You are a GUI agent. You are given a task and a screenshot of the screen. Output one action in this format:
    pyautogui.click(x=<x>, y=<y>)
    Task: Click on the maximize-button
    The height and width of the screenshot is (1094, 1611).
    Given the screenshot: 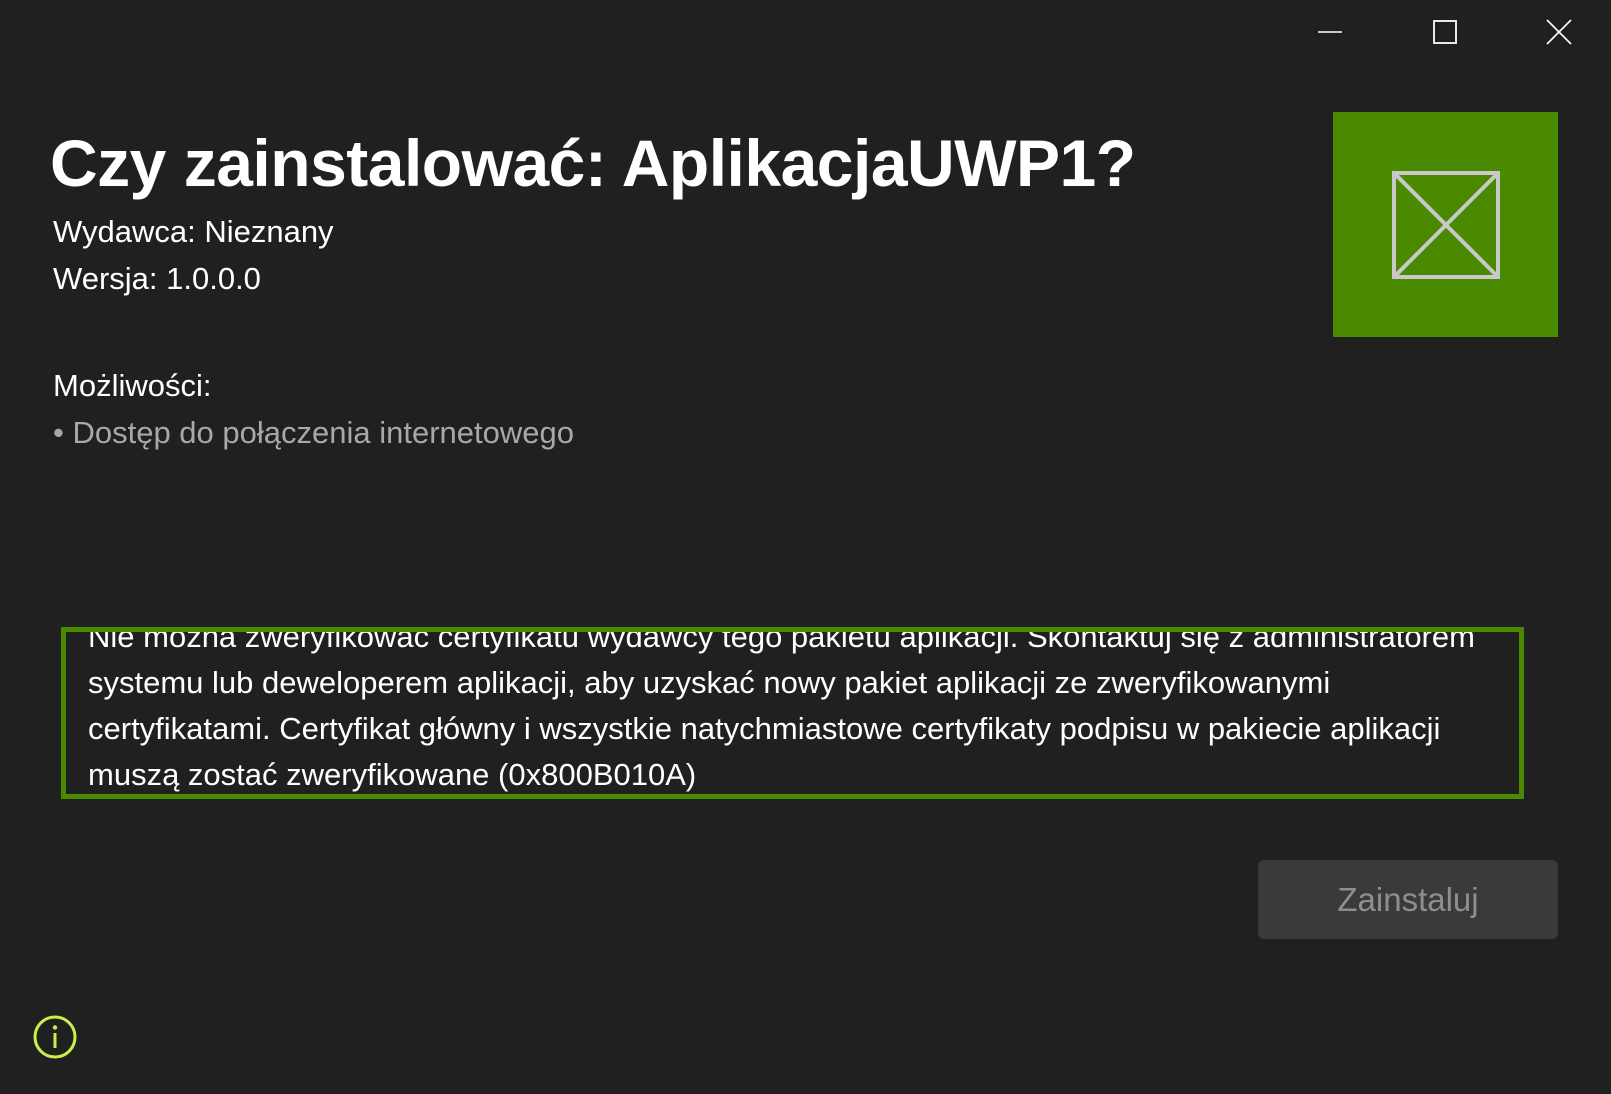 What is the action you would take?
    pyautogui.click(x=1445, y=32)
    